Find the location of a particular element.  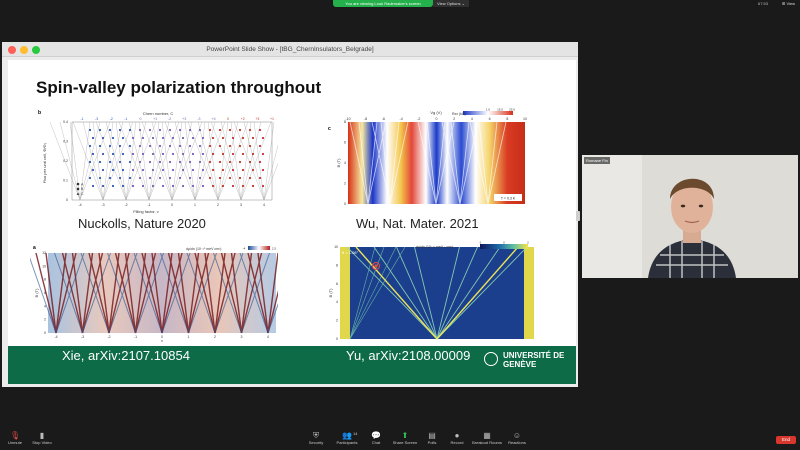

chern-number: -1 is located at coordinates (81, 119).